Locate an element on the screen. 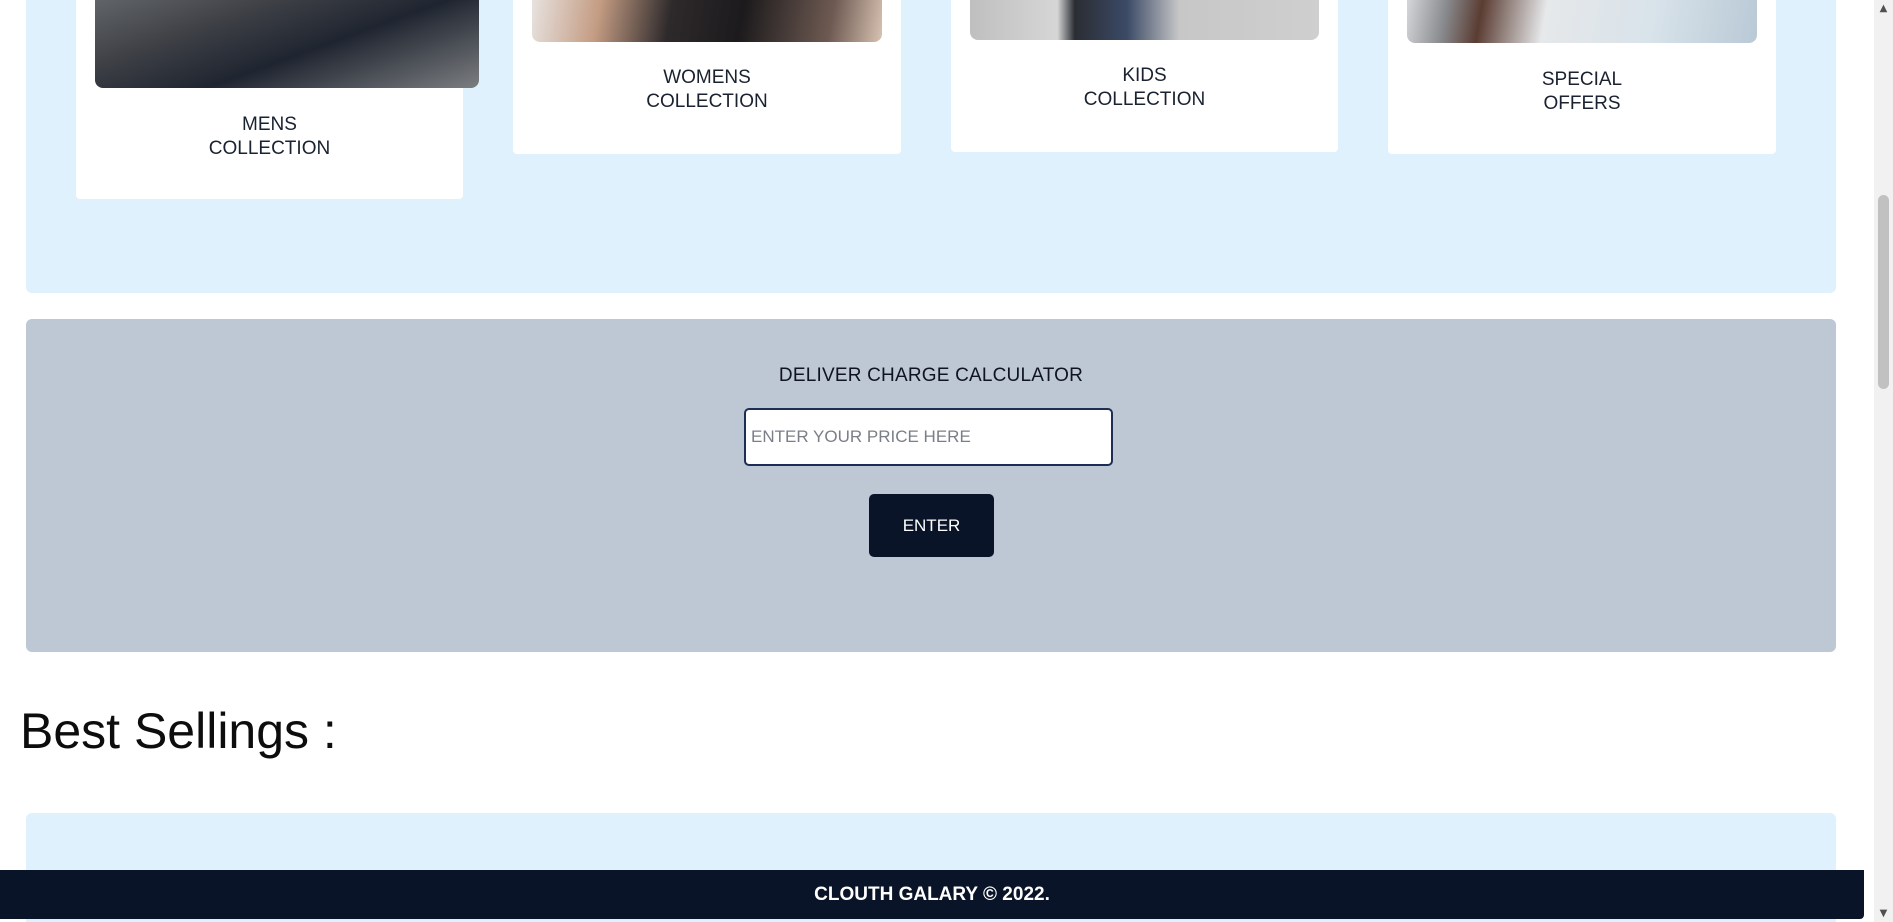 The width and height of the screenshot is (1893, 922). footer-copyright: CLOUTH GALARY © 2022. is located at coordinates (932, 894).